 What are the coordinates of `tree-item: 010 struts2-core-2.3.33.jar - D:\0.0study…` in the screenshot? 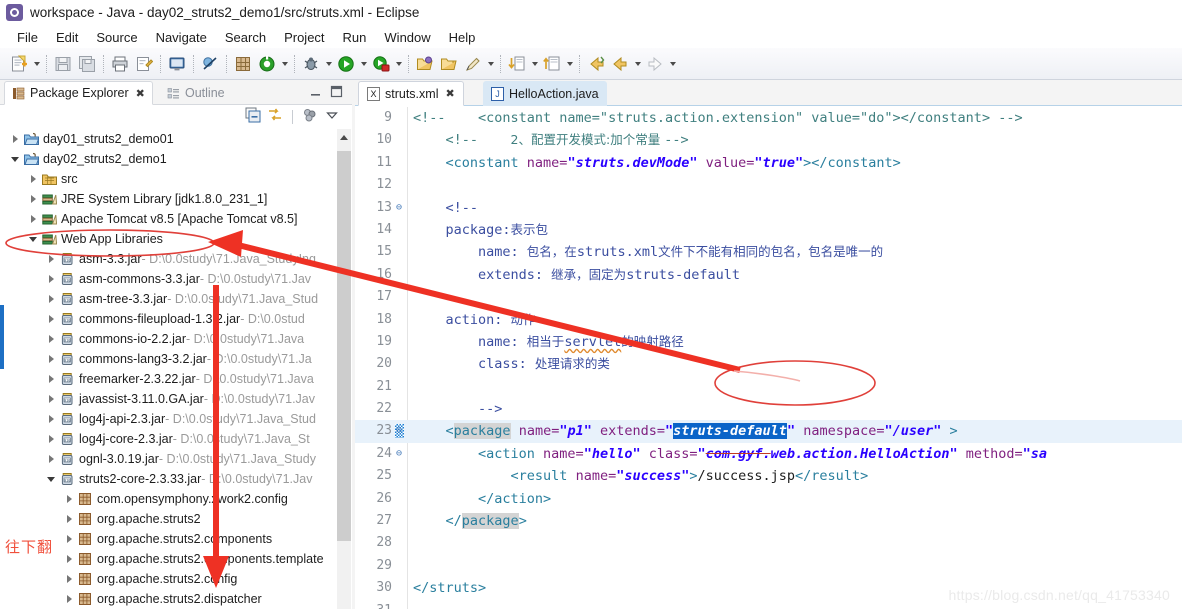 It's located at (168, 479).